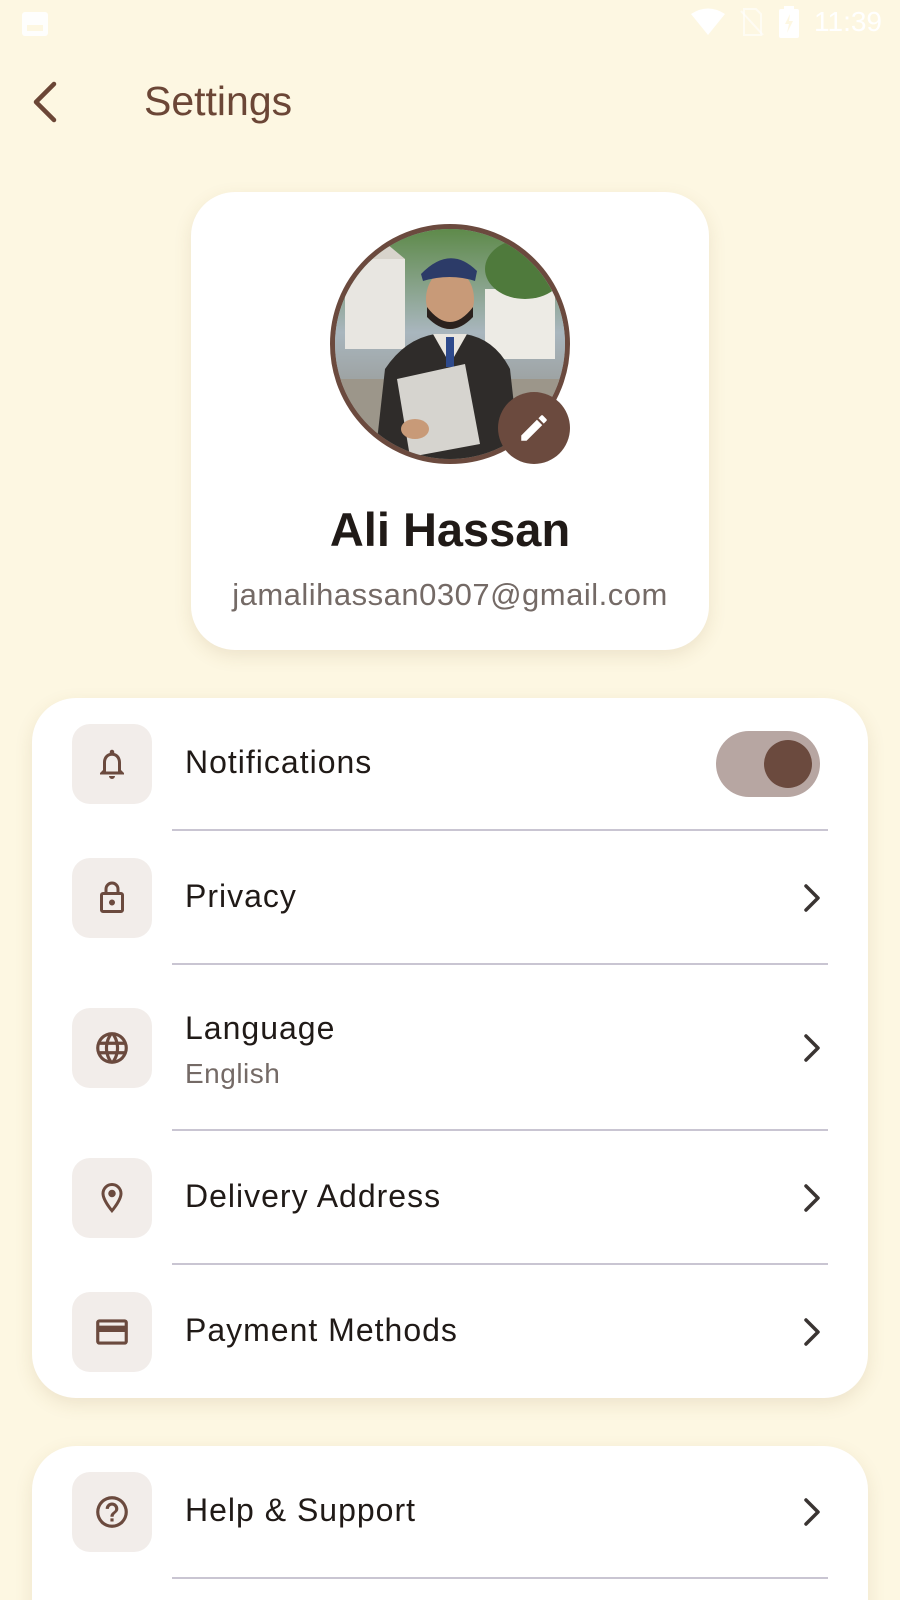 This screenshot has width=900, height=1600. I want to click on clock: 11:39, so click(848, 21).